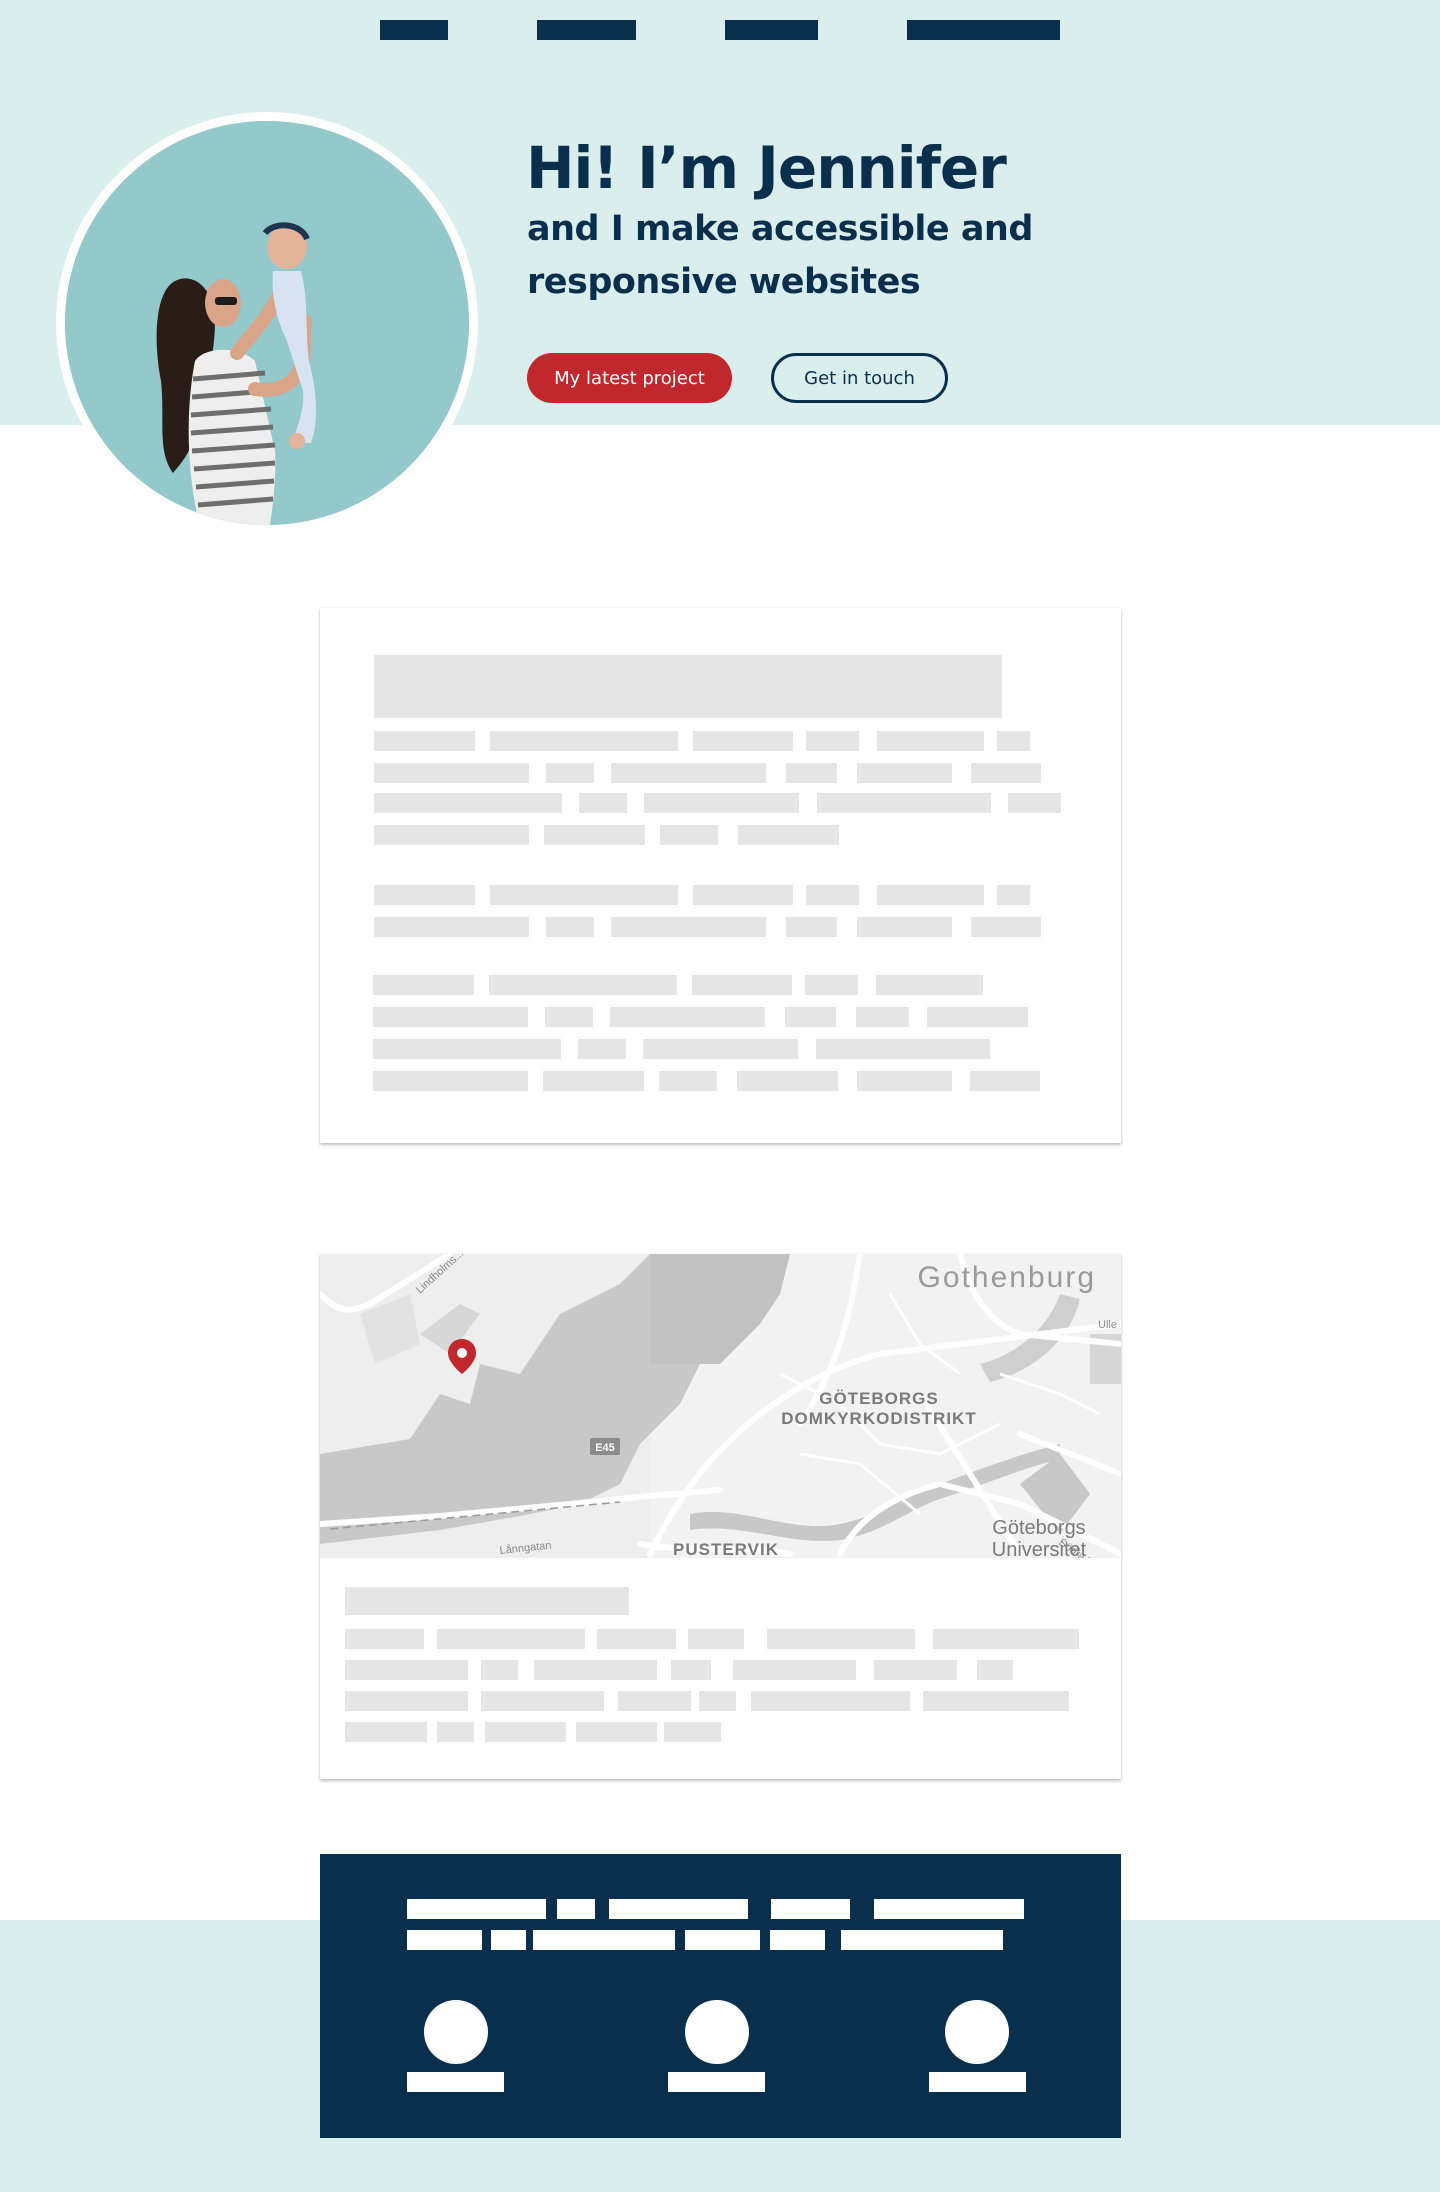 This screenshot has height=2192, width=1440. Describe the element at coordinates (720, 1996) in the screenshot. I see `contact-footer` at that location.